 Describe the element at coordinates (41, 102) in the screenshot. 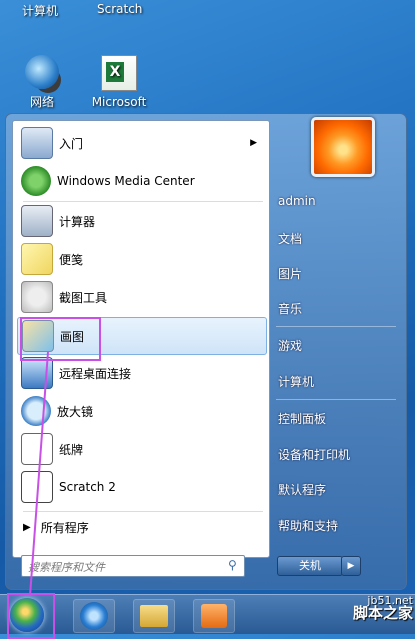

I see `desktop-icon-label: 网络` at that location.